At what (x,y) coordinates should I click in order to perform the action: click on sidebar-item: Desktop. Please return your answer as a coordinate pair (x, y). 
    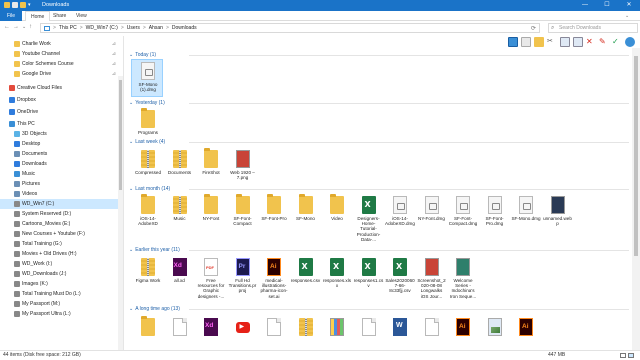
    Looking at the image, I should click on (61, 144).